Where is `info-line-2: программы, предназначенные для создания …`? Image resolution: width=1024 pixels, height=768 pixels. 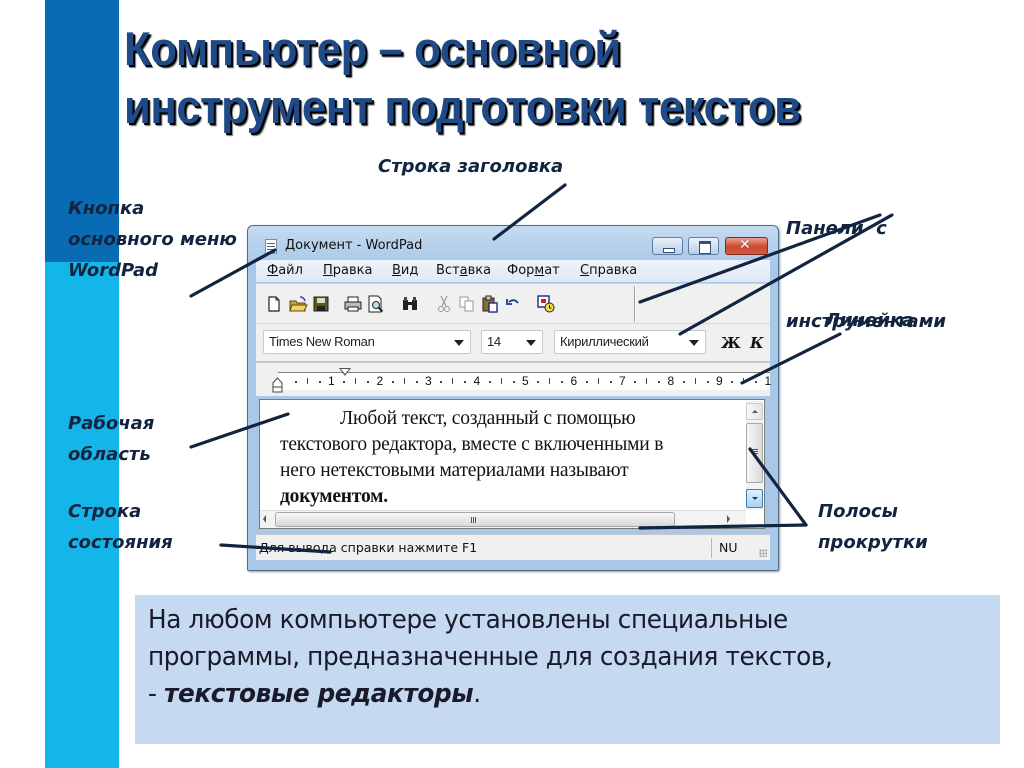
info-line-2: программы, предназначенные для создания … is located at coordinates (490, 657).